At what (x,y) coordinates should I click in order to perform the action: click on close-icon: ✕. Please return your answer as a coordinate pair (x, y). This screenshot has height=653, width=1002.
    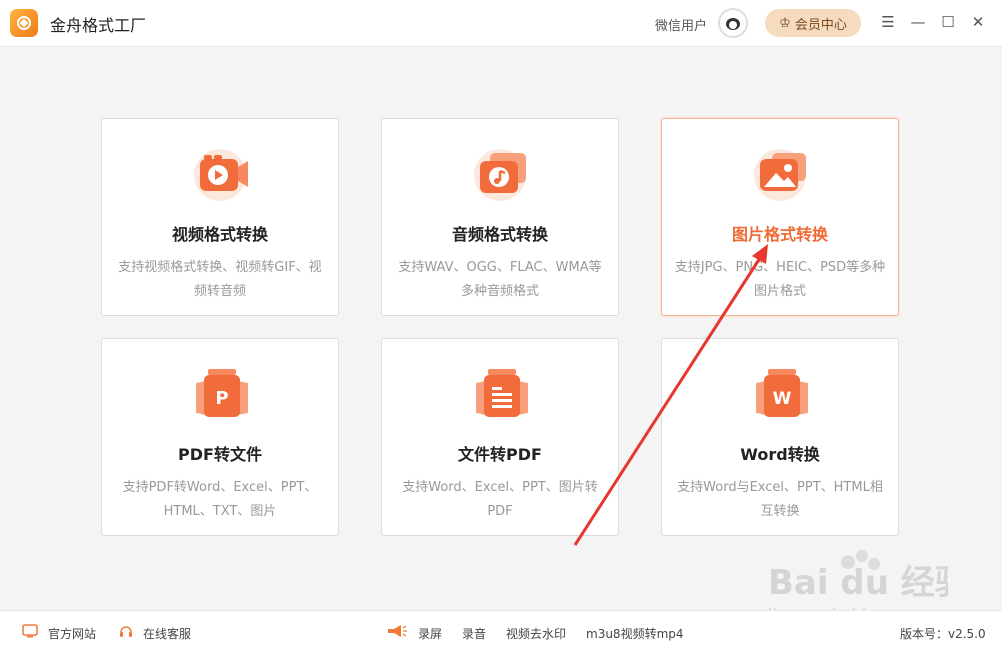
    Looking at the image, I should click on (978, 22).